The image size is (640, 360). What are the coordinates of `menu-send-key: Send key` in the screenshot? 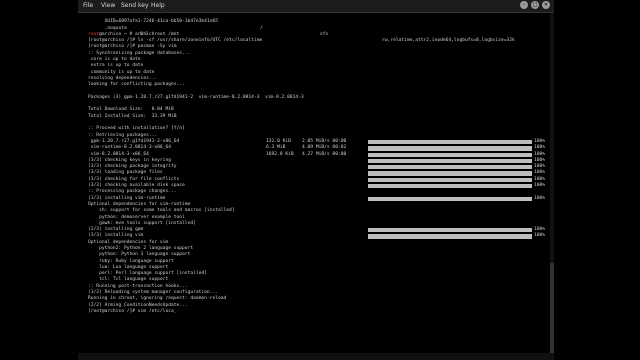 It's located at (135, 5).